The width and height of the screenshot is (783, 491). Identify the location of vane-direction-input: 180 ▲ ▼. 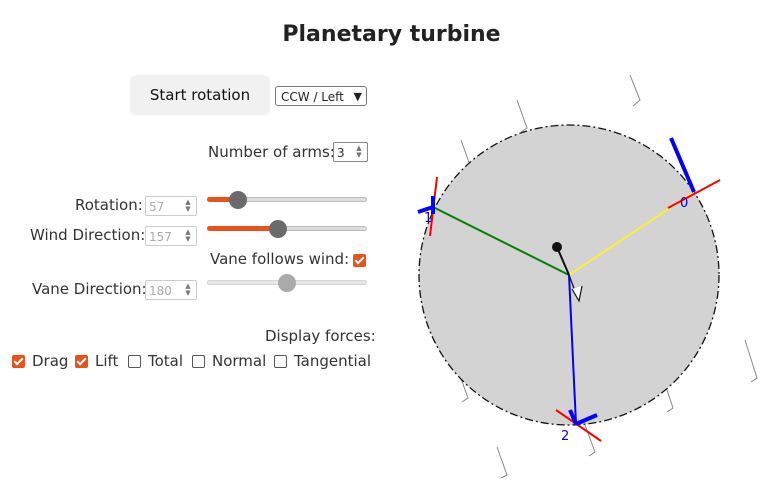
(171, 290).